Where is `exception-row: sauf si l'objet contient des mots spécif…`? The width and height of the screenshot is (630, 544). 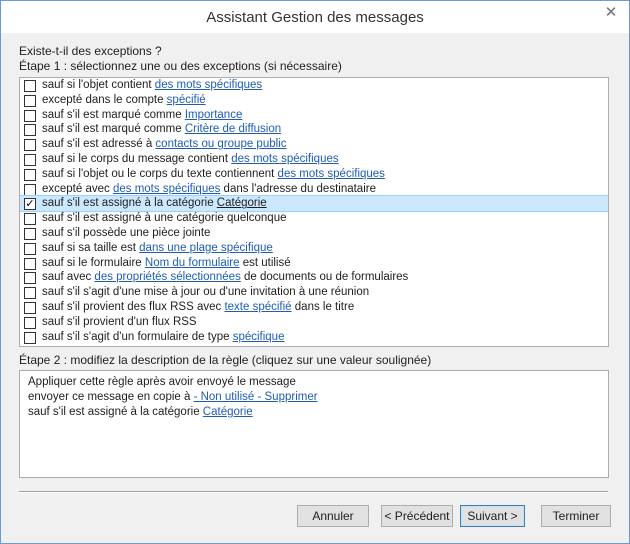
exception-row: sauf si l'objet contient des mots spécif… is located at coordinates (314, 85).